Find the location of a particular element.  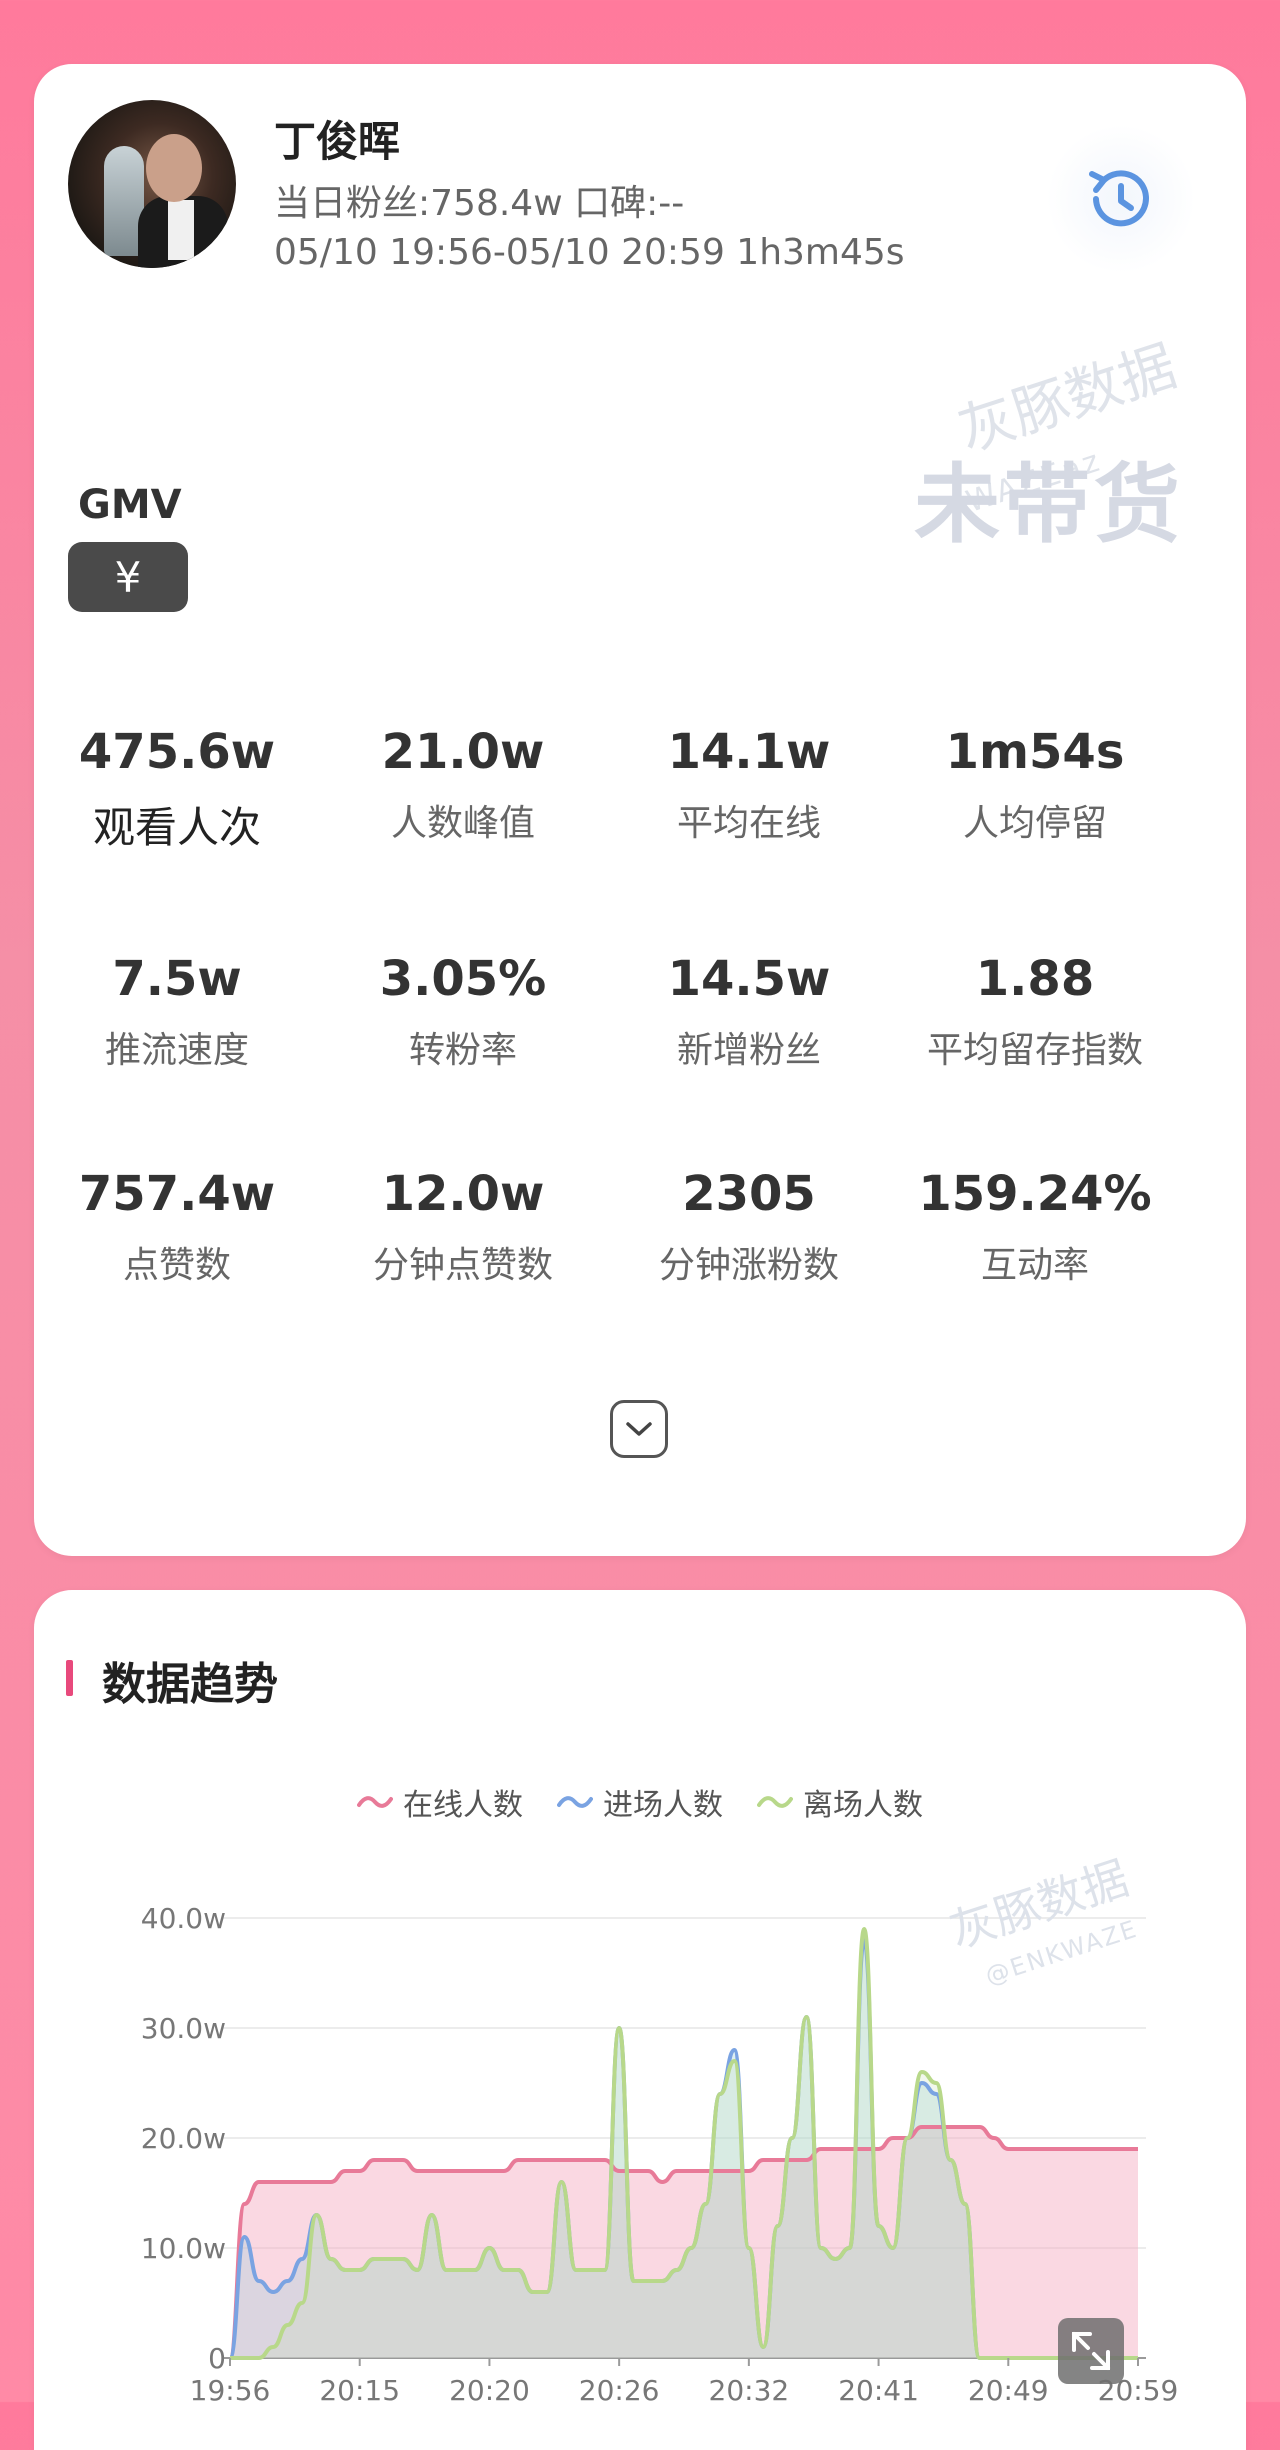

stat-item: 7.5w 推流速度 is located at coordinates (177, 1012).